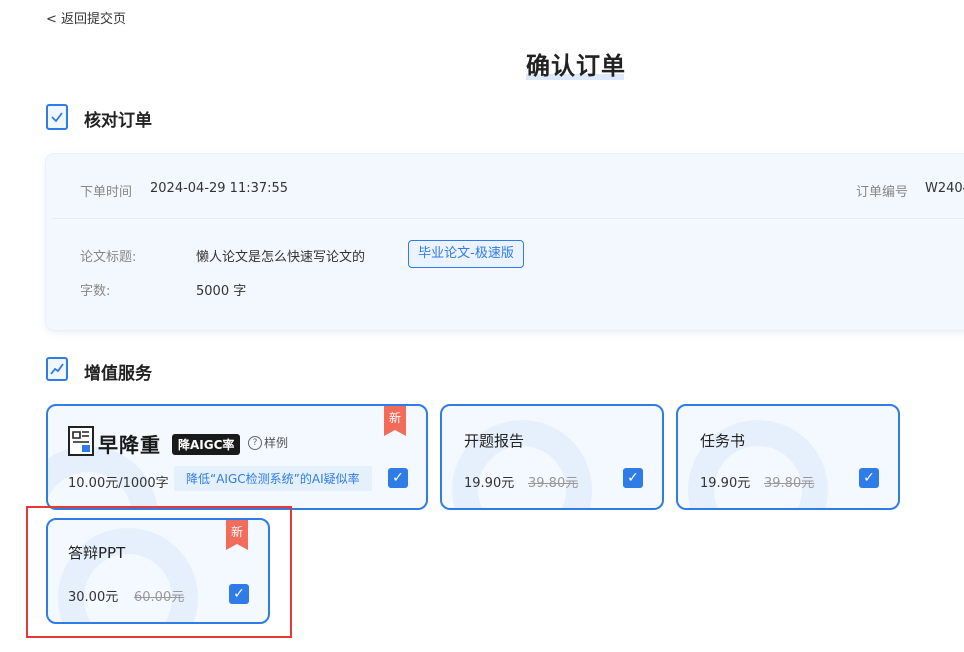 This screenshot has width=964, height=652. Describe the element at coordinates (508, 218) in the screenshot. I see `order-divider` at that location.